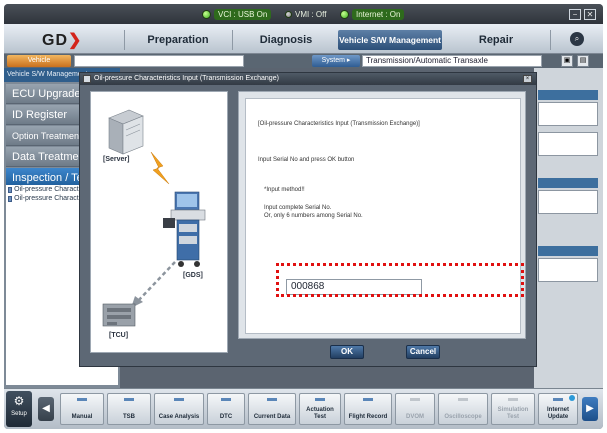 This screenshot has width=607, height=433. I want to click on print-icon: ▣, so click(567, 61).